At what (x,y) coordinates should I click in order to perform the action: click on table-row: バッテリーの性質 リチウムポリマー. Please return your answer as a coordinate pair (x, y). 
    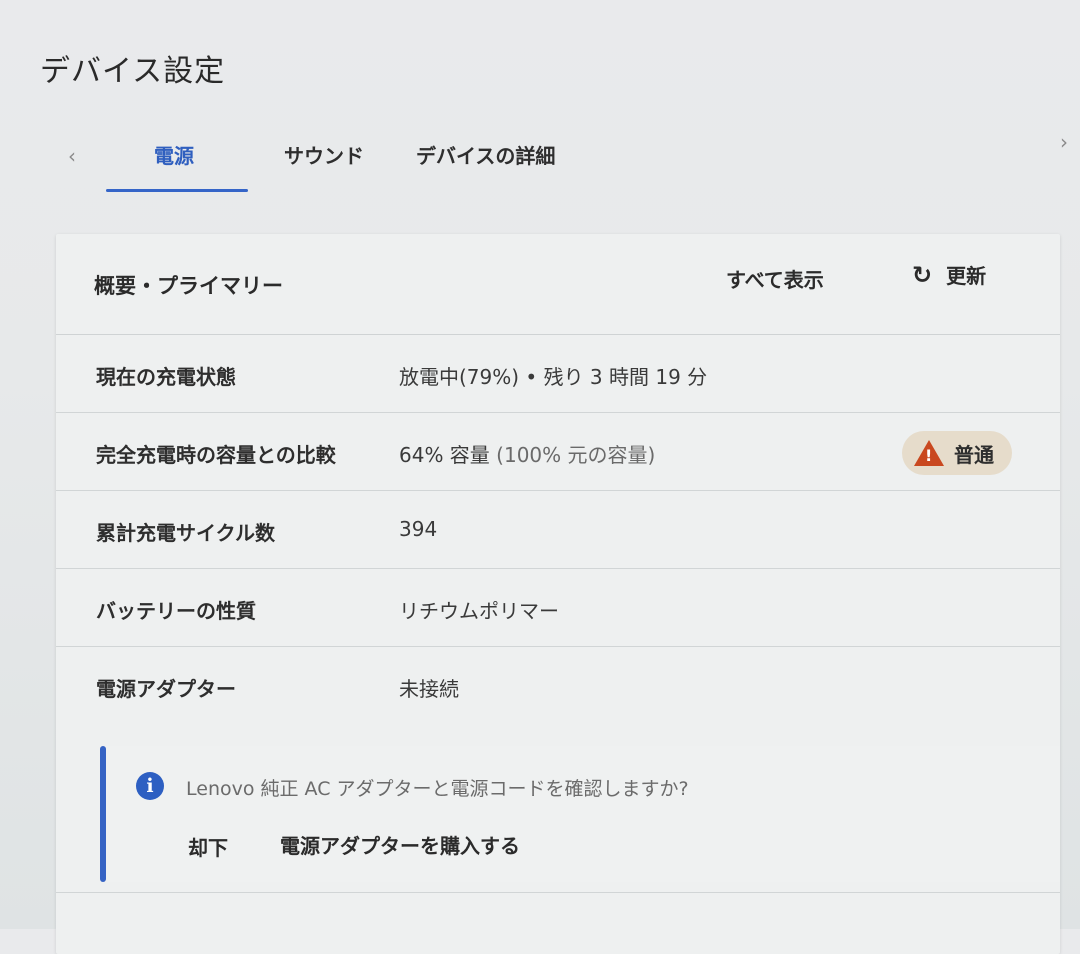
    Looking at the image, I should click on (558, 608).